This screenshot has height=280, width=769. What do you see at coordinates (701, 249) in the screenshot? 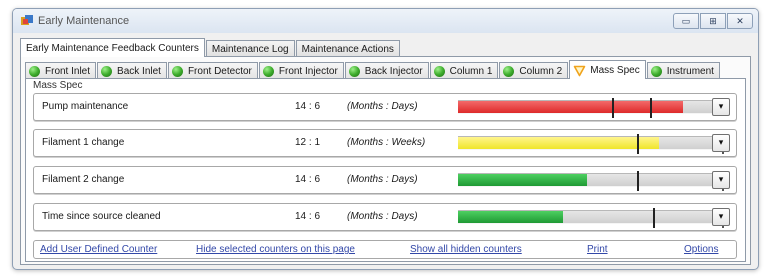
I see `options-link: Options` at bounding box center [701, 249].